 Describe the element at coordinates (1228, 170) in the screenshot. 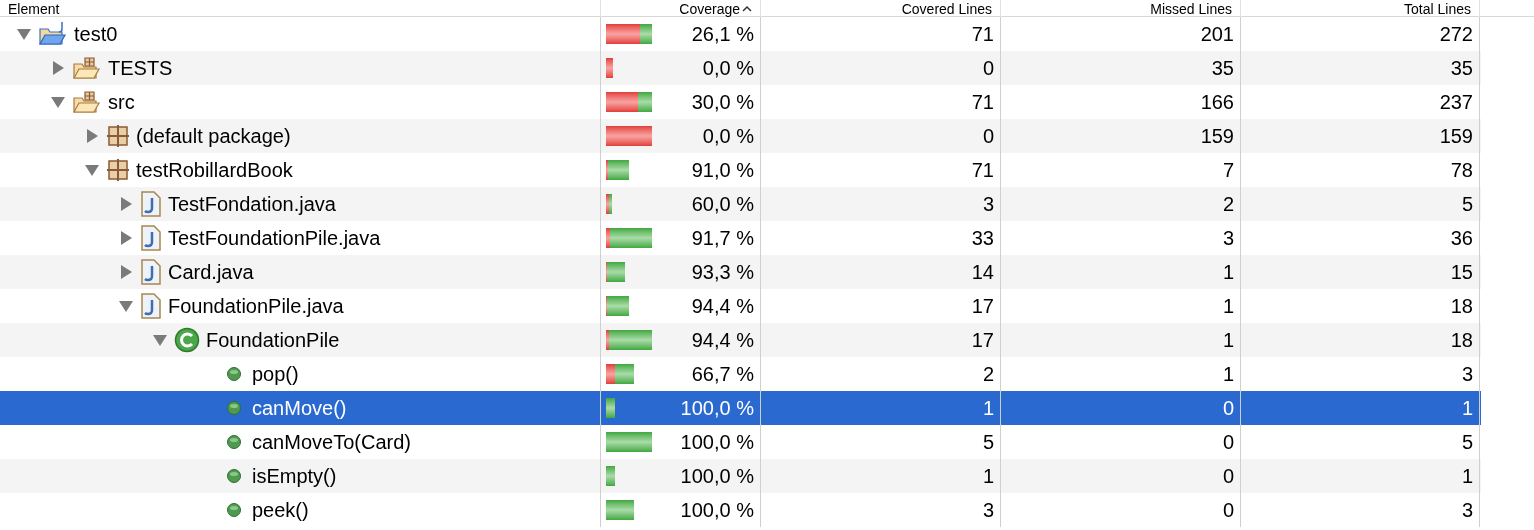

I see `missed-lines-value: 7` at that location.